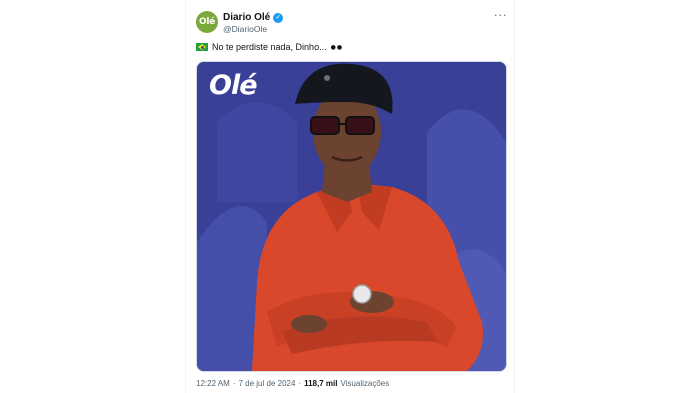 This screenshot has height=393, width=700. Describe the element at coordinates (514, 196) in the screenshot. I see `page-divider-right` at that location.